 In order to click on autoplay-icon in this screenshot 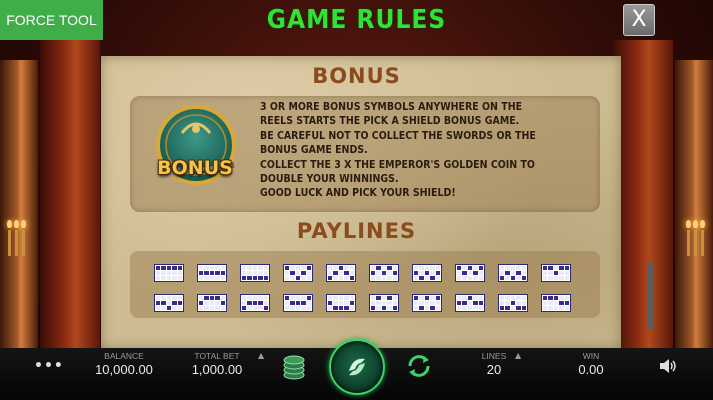, I will do `click(419, 366)`.